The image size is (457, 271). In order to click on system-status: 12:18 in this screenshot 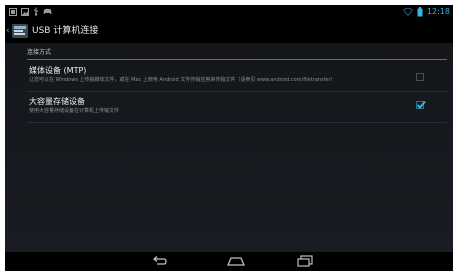, I will do `click(426, 12)`.